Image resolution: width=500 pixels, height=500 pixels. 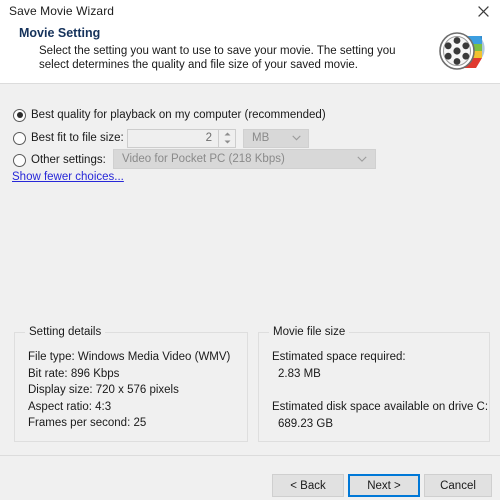 What do you see at coordinates (464, 52) in the screenshot?
I see `movie-reel-icon` at bounding box center [464, 52].